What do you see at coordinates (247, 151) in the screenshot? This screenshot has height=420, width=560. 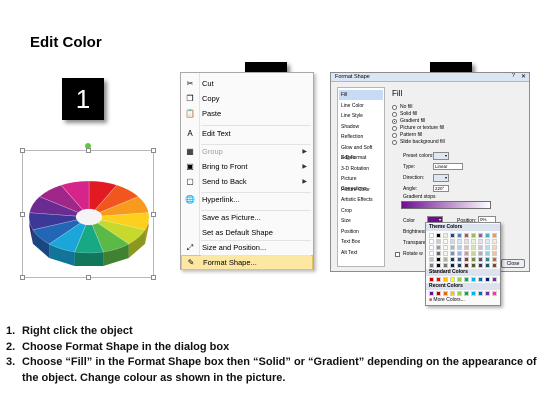 I see `menu-item-group: ▦ Group ▶` at bounding box center [247, 151].